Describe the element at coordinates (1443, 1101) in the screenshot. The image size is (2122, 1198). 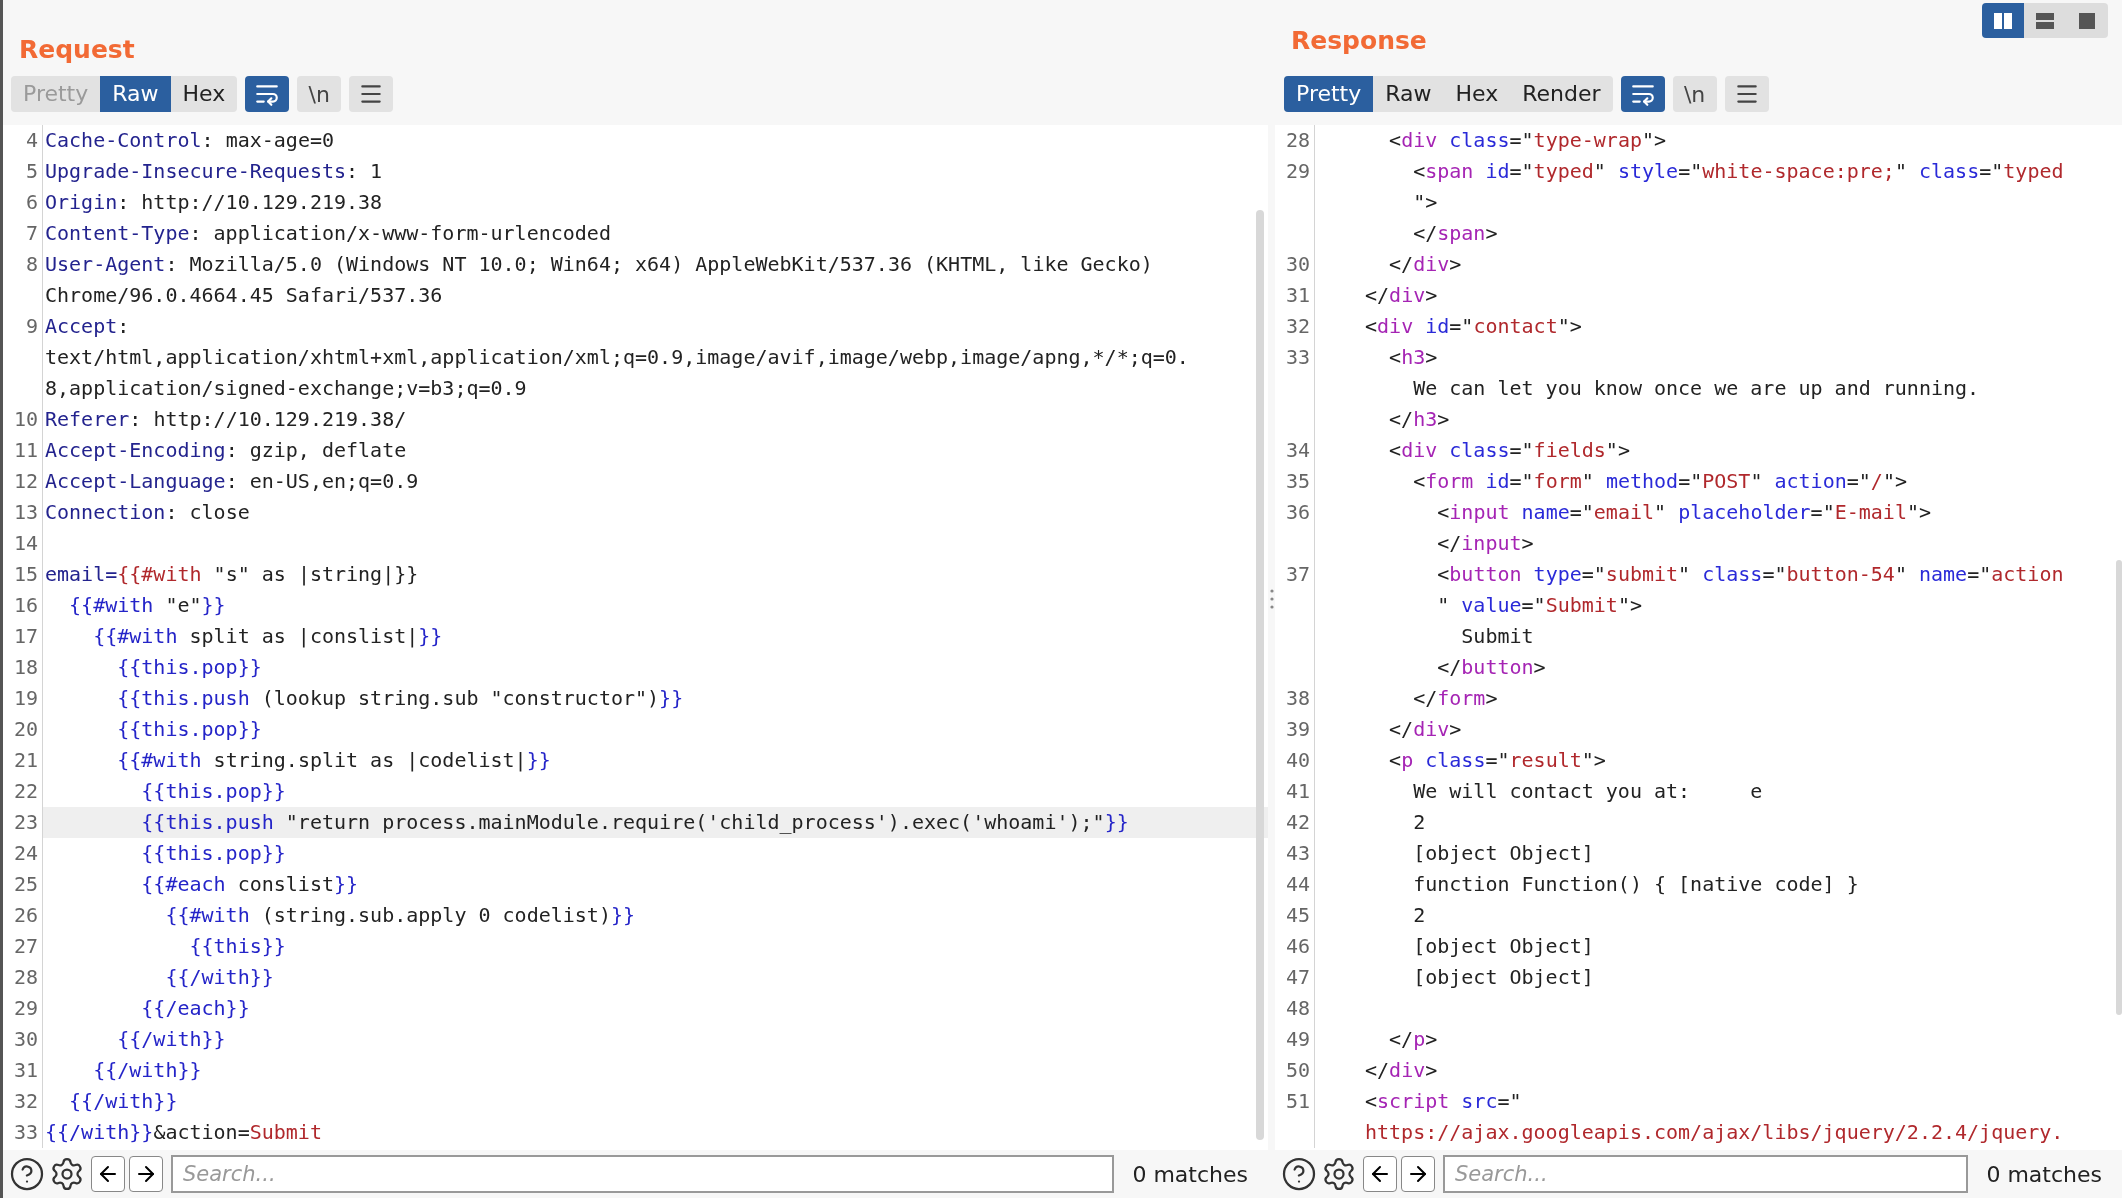
I see `code-line: <script src="` at that location.